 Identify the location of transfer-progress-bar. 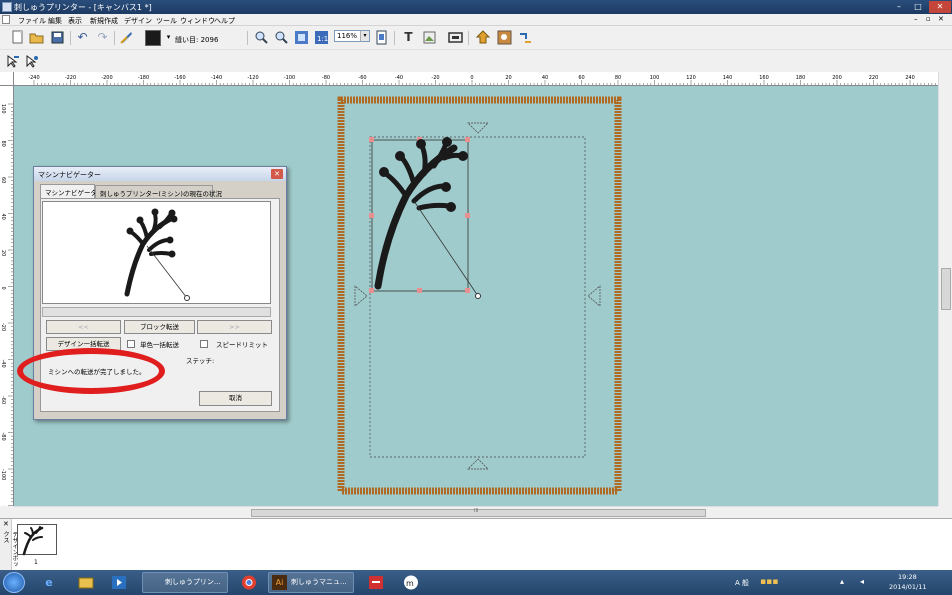
(156, 312).